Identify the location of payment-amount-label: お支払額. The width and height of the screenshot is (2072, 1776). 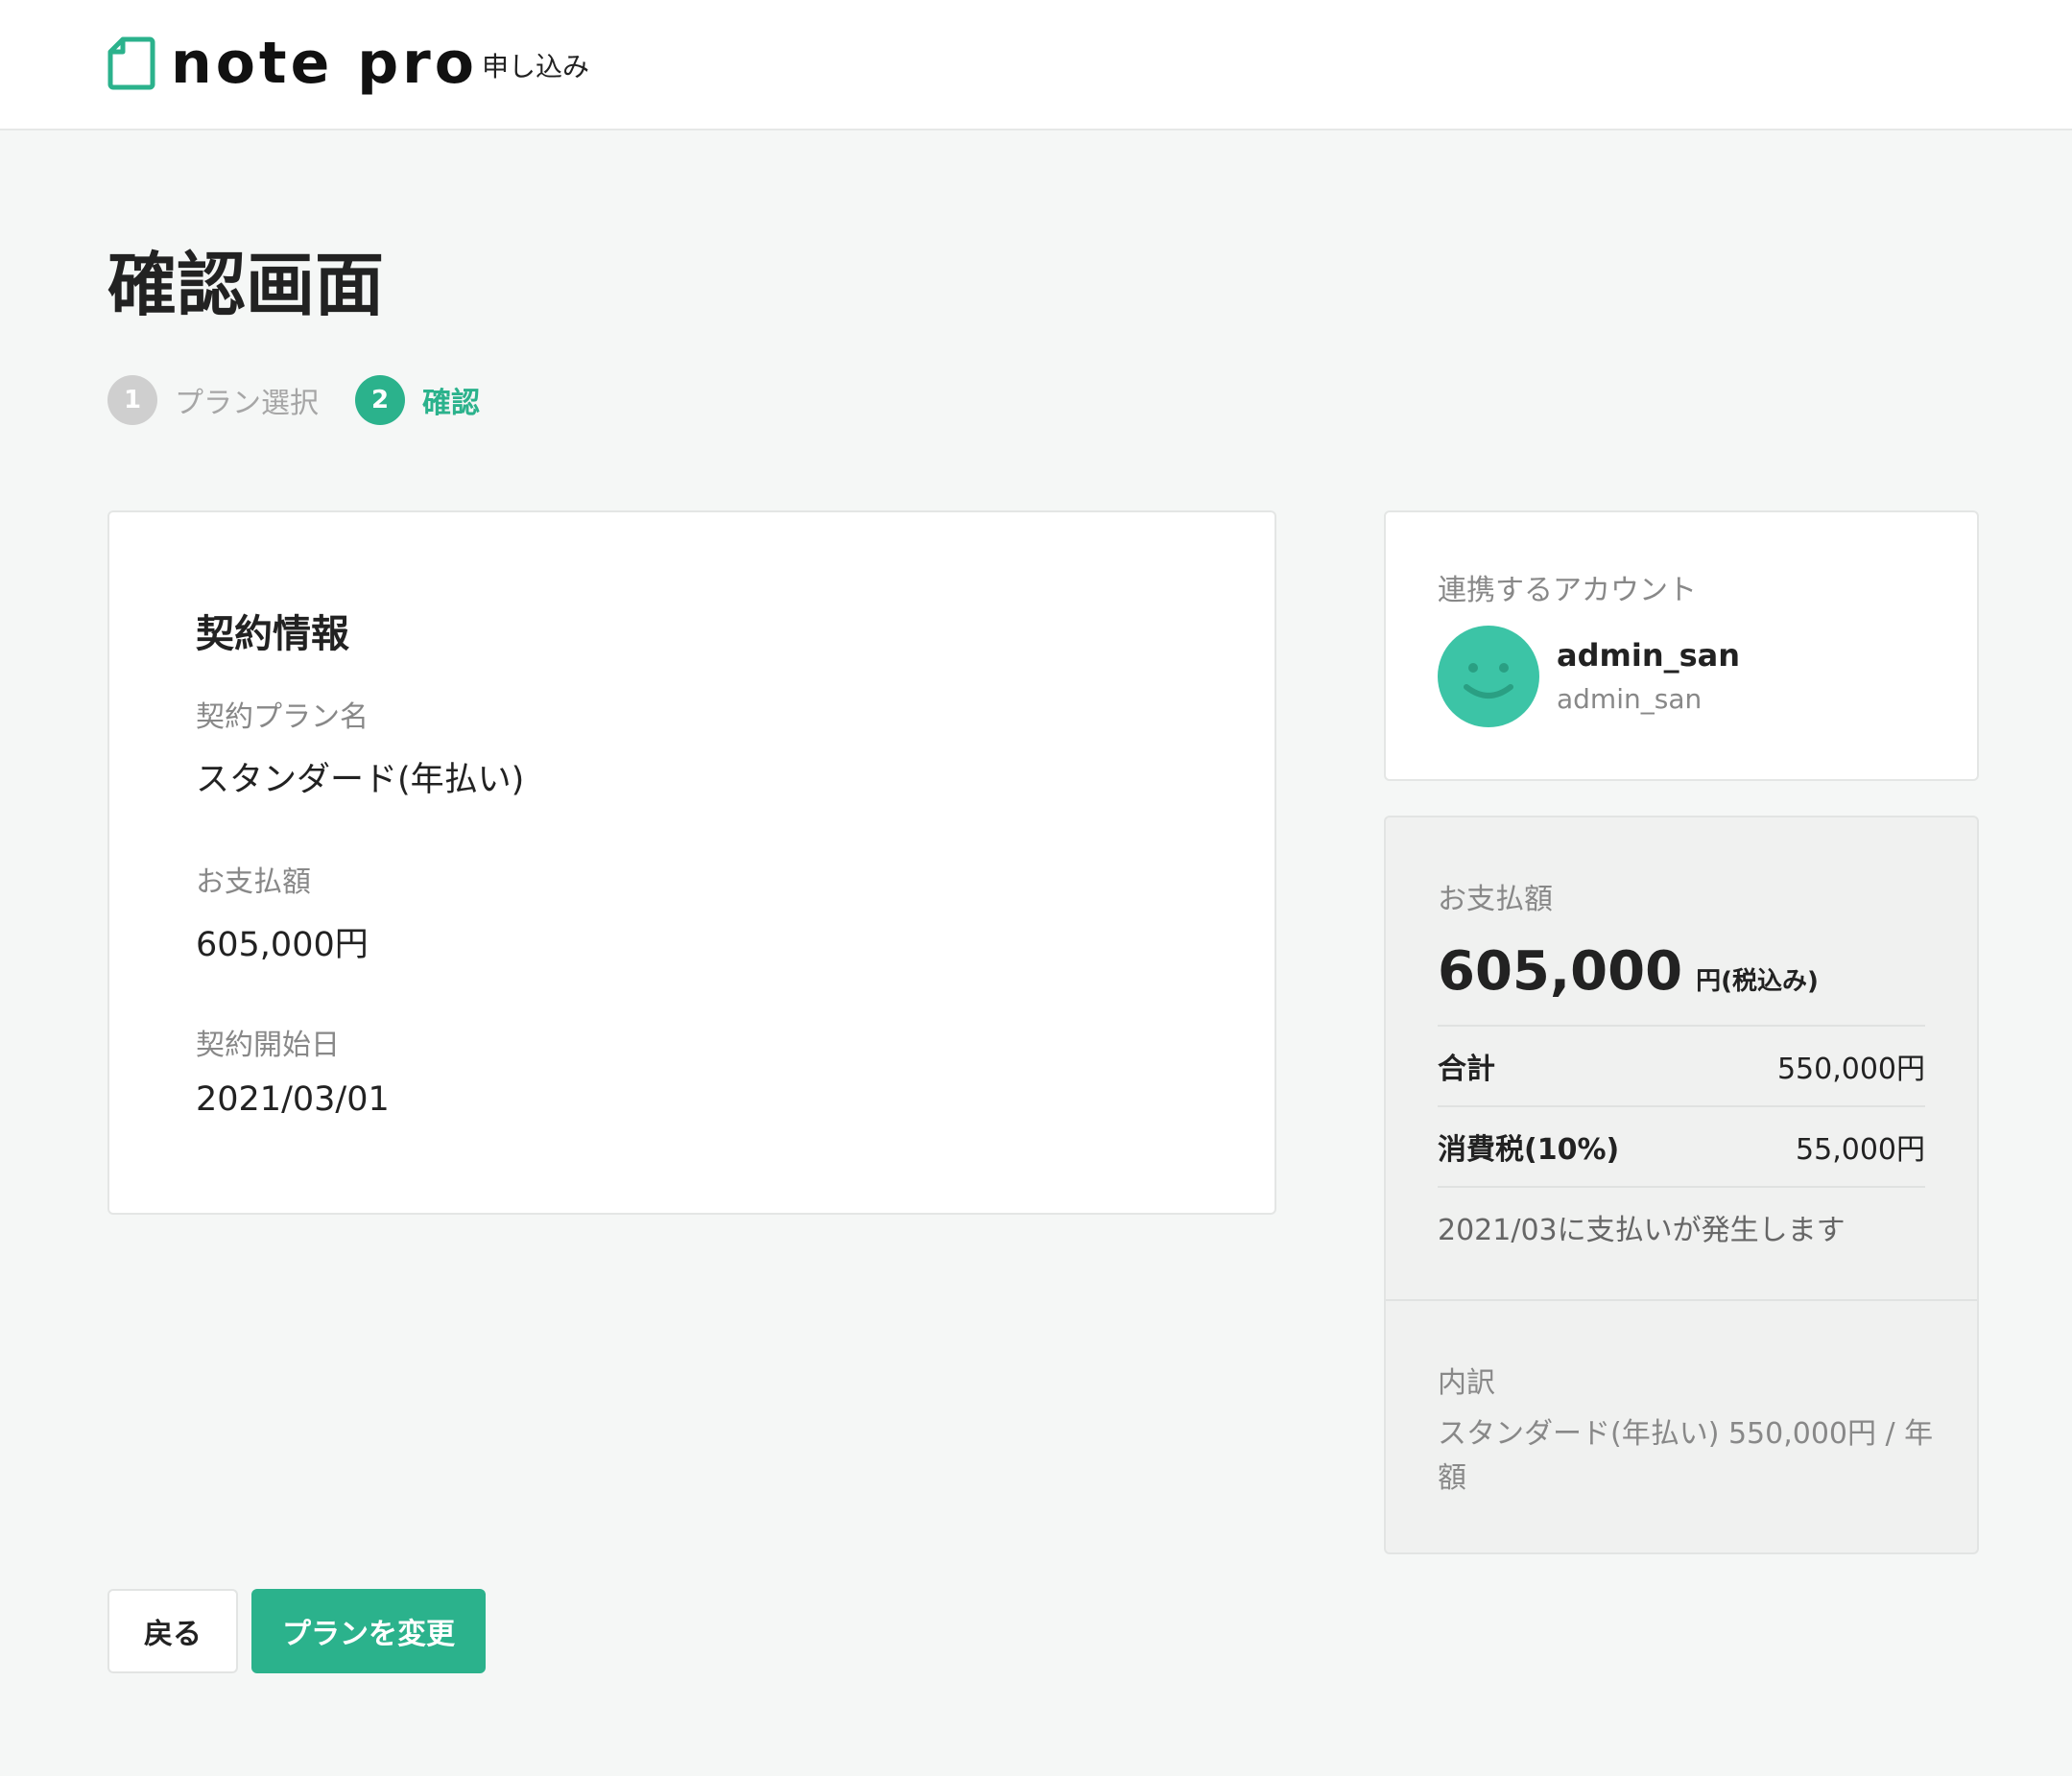
(253, 882).